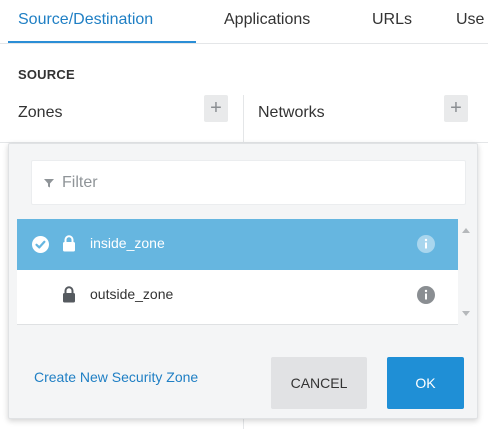 Image resolution: width=488 pixels, height=429 pixels. What do you see at coordinates (392, 21) in the screenshot?
I see `tab-urls: URLs` at bounding box center [392, 21].